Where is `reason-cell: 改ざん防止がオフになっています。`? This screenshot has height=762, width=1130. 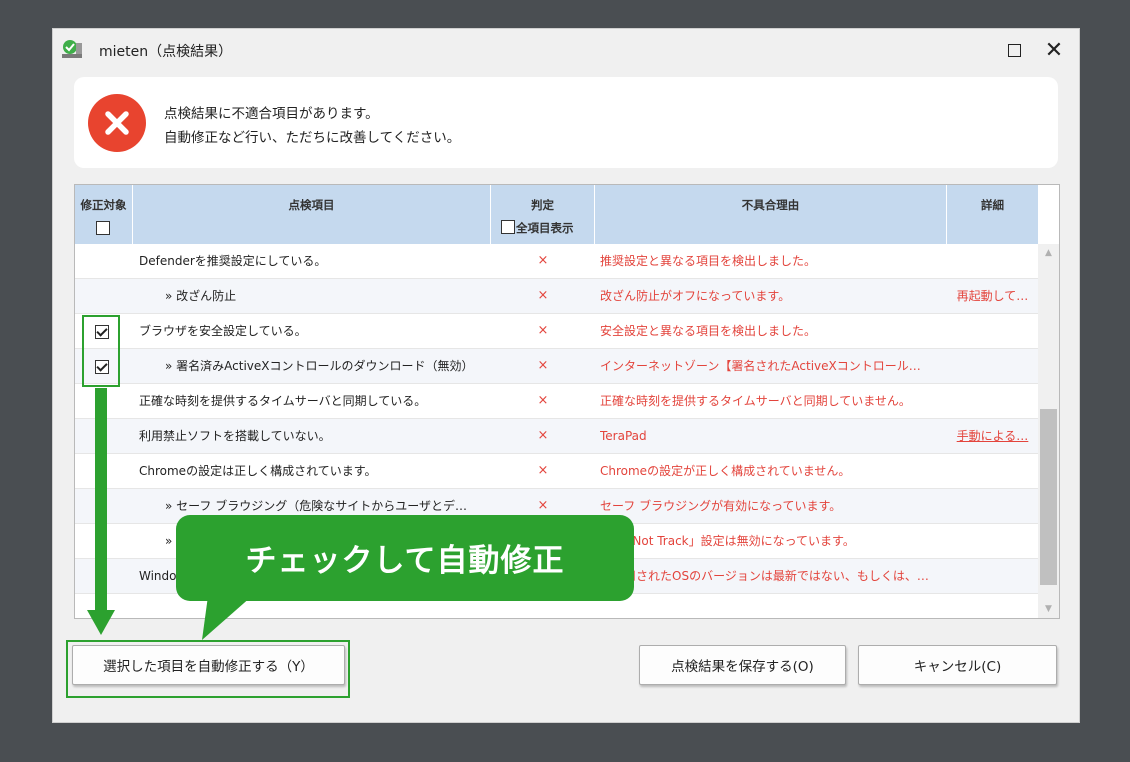
reason-cell: 改ざん防止がオフになっています。 is located at coordinates (695, 296).